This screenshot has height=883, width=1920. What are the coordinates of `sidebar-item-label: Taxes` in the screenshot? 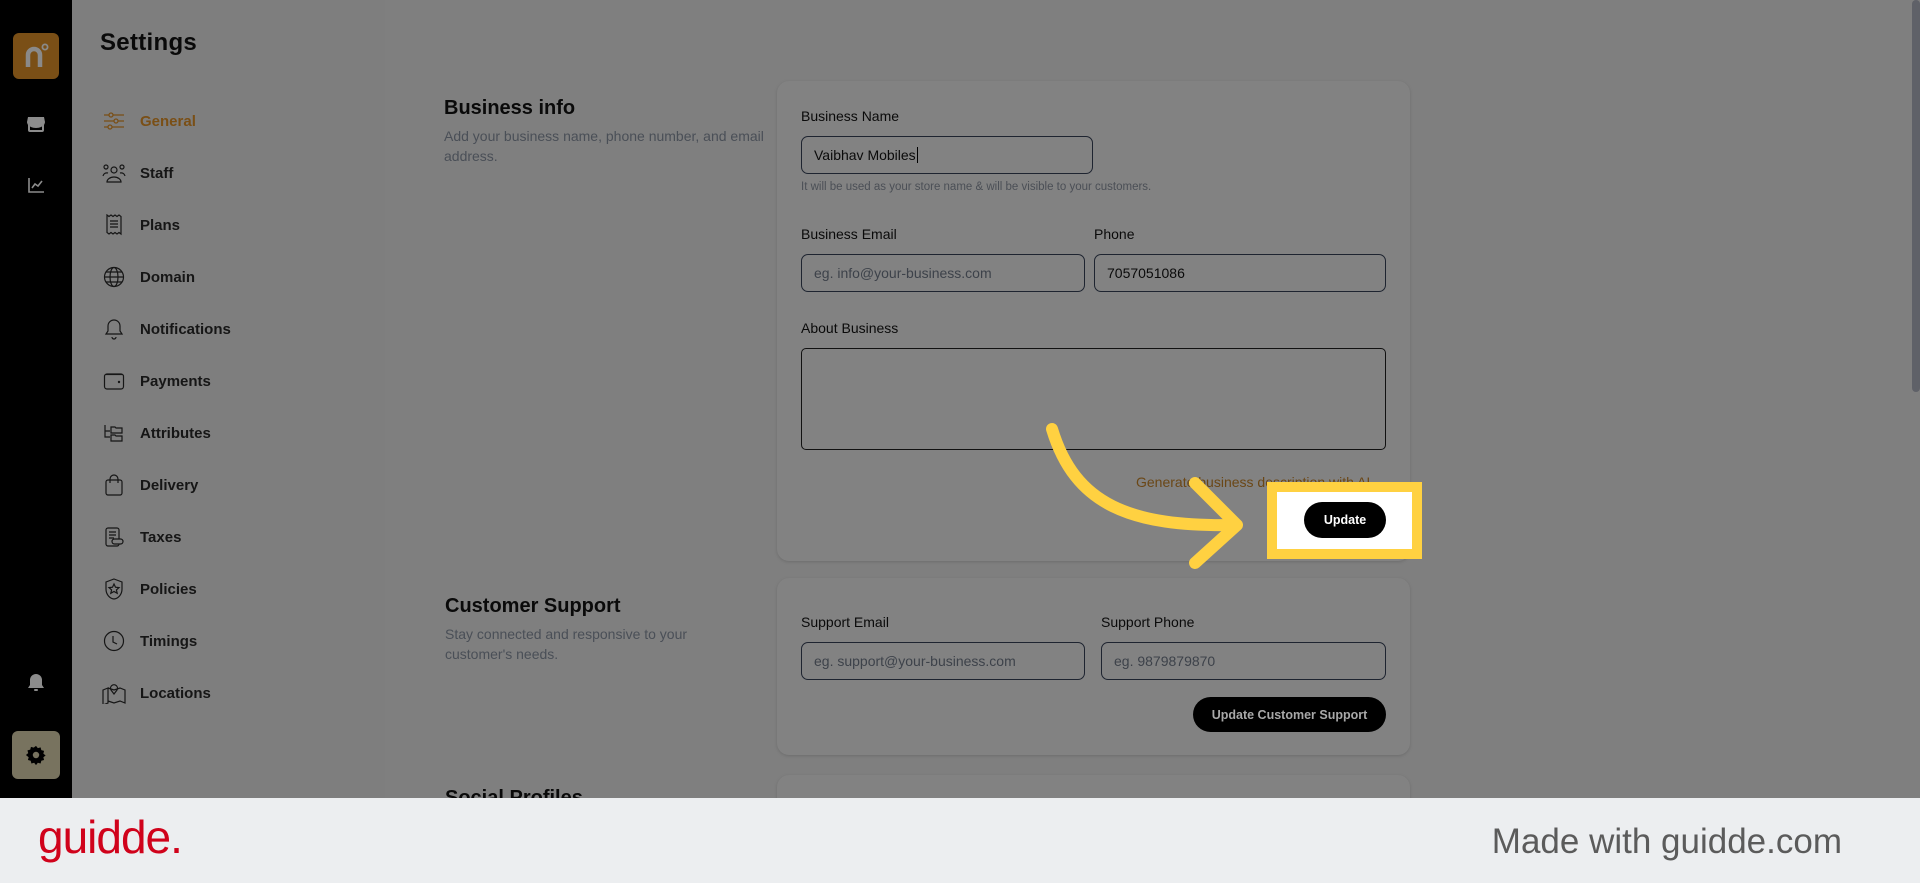 It's located at (161, 537).